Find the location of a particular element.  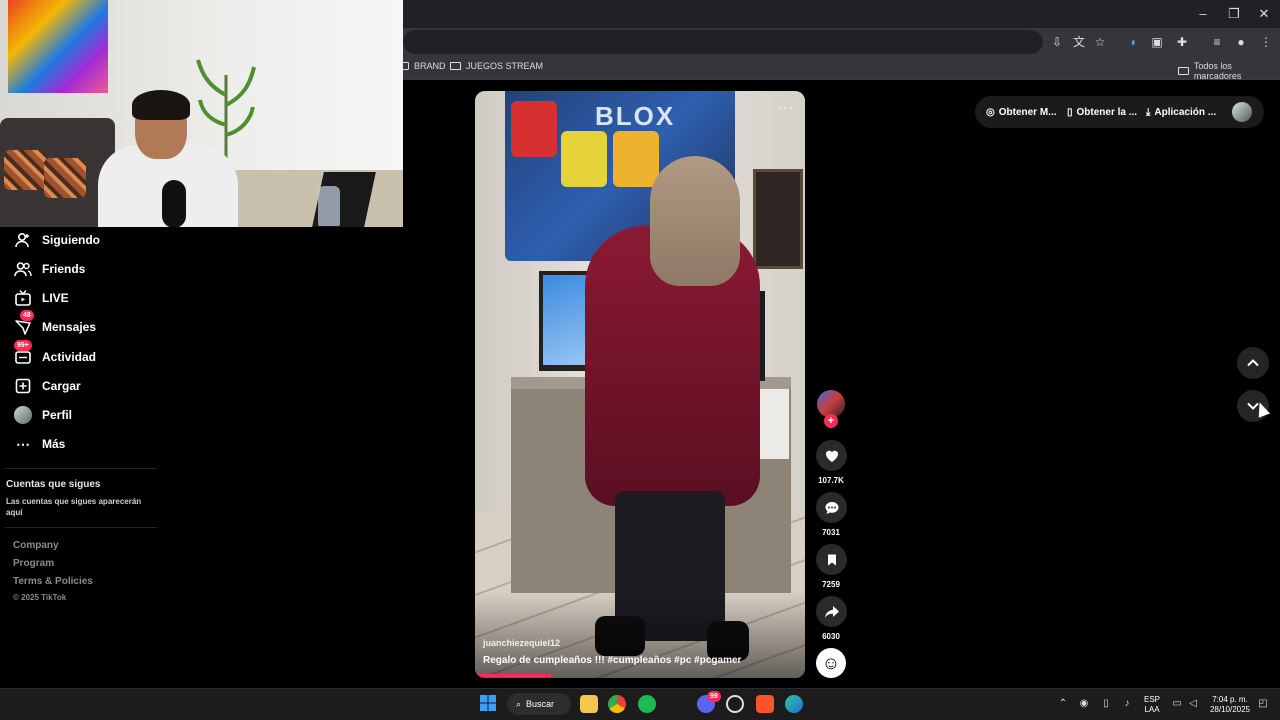

windows-start-icon is located at coordinates (488, 704).